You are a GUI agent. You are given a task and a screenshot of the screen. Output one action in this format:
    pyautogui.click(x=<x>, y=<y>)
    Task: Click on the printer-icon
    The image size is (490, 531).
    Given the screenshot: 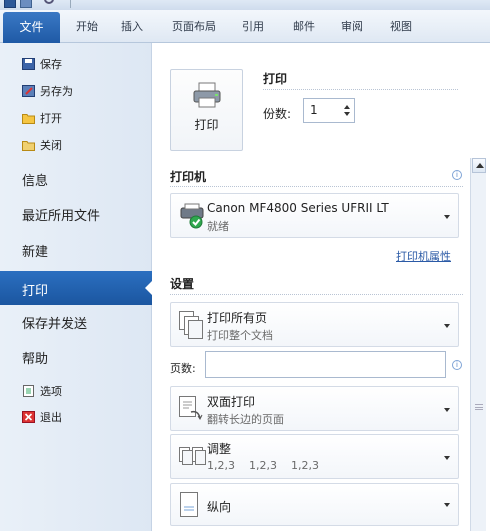 What is the action you would take?
    pyautogui.click(x=207, y=95)
    